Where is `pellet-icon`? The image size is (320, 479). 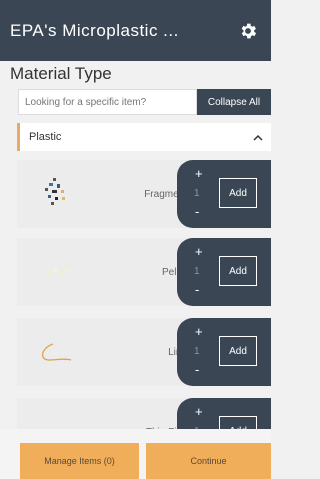 pellet-icon is located at coordinates (56, 272).